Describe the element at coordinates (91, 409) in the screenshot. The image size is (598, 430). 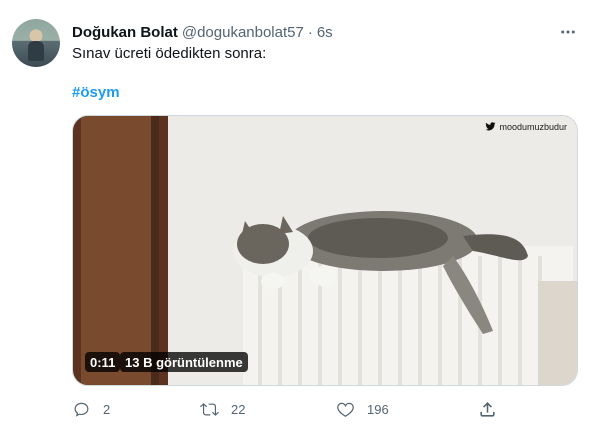
I see `reply-button: 2` at that location.